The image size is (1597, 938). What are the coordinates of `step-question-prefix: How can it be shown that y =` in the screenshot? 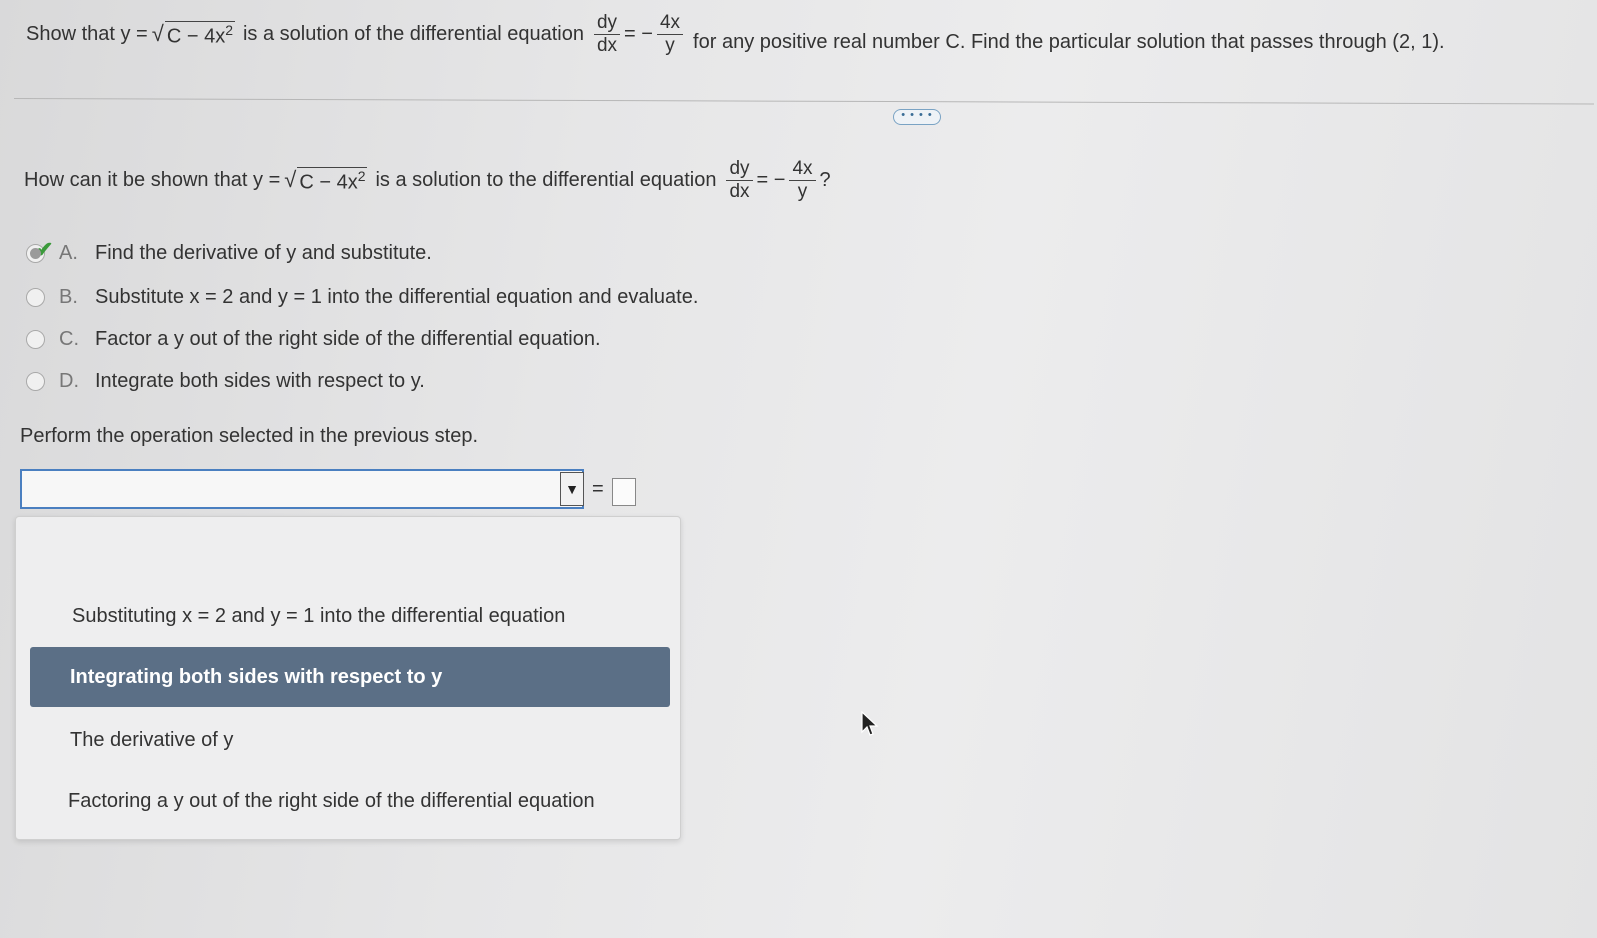 It's located at (152, 180).